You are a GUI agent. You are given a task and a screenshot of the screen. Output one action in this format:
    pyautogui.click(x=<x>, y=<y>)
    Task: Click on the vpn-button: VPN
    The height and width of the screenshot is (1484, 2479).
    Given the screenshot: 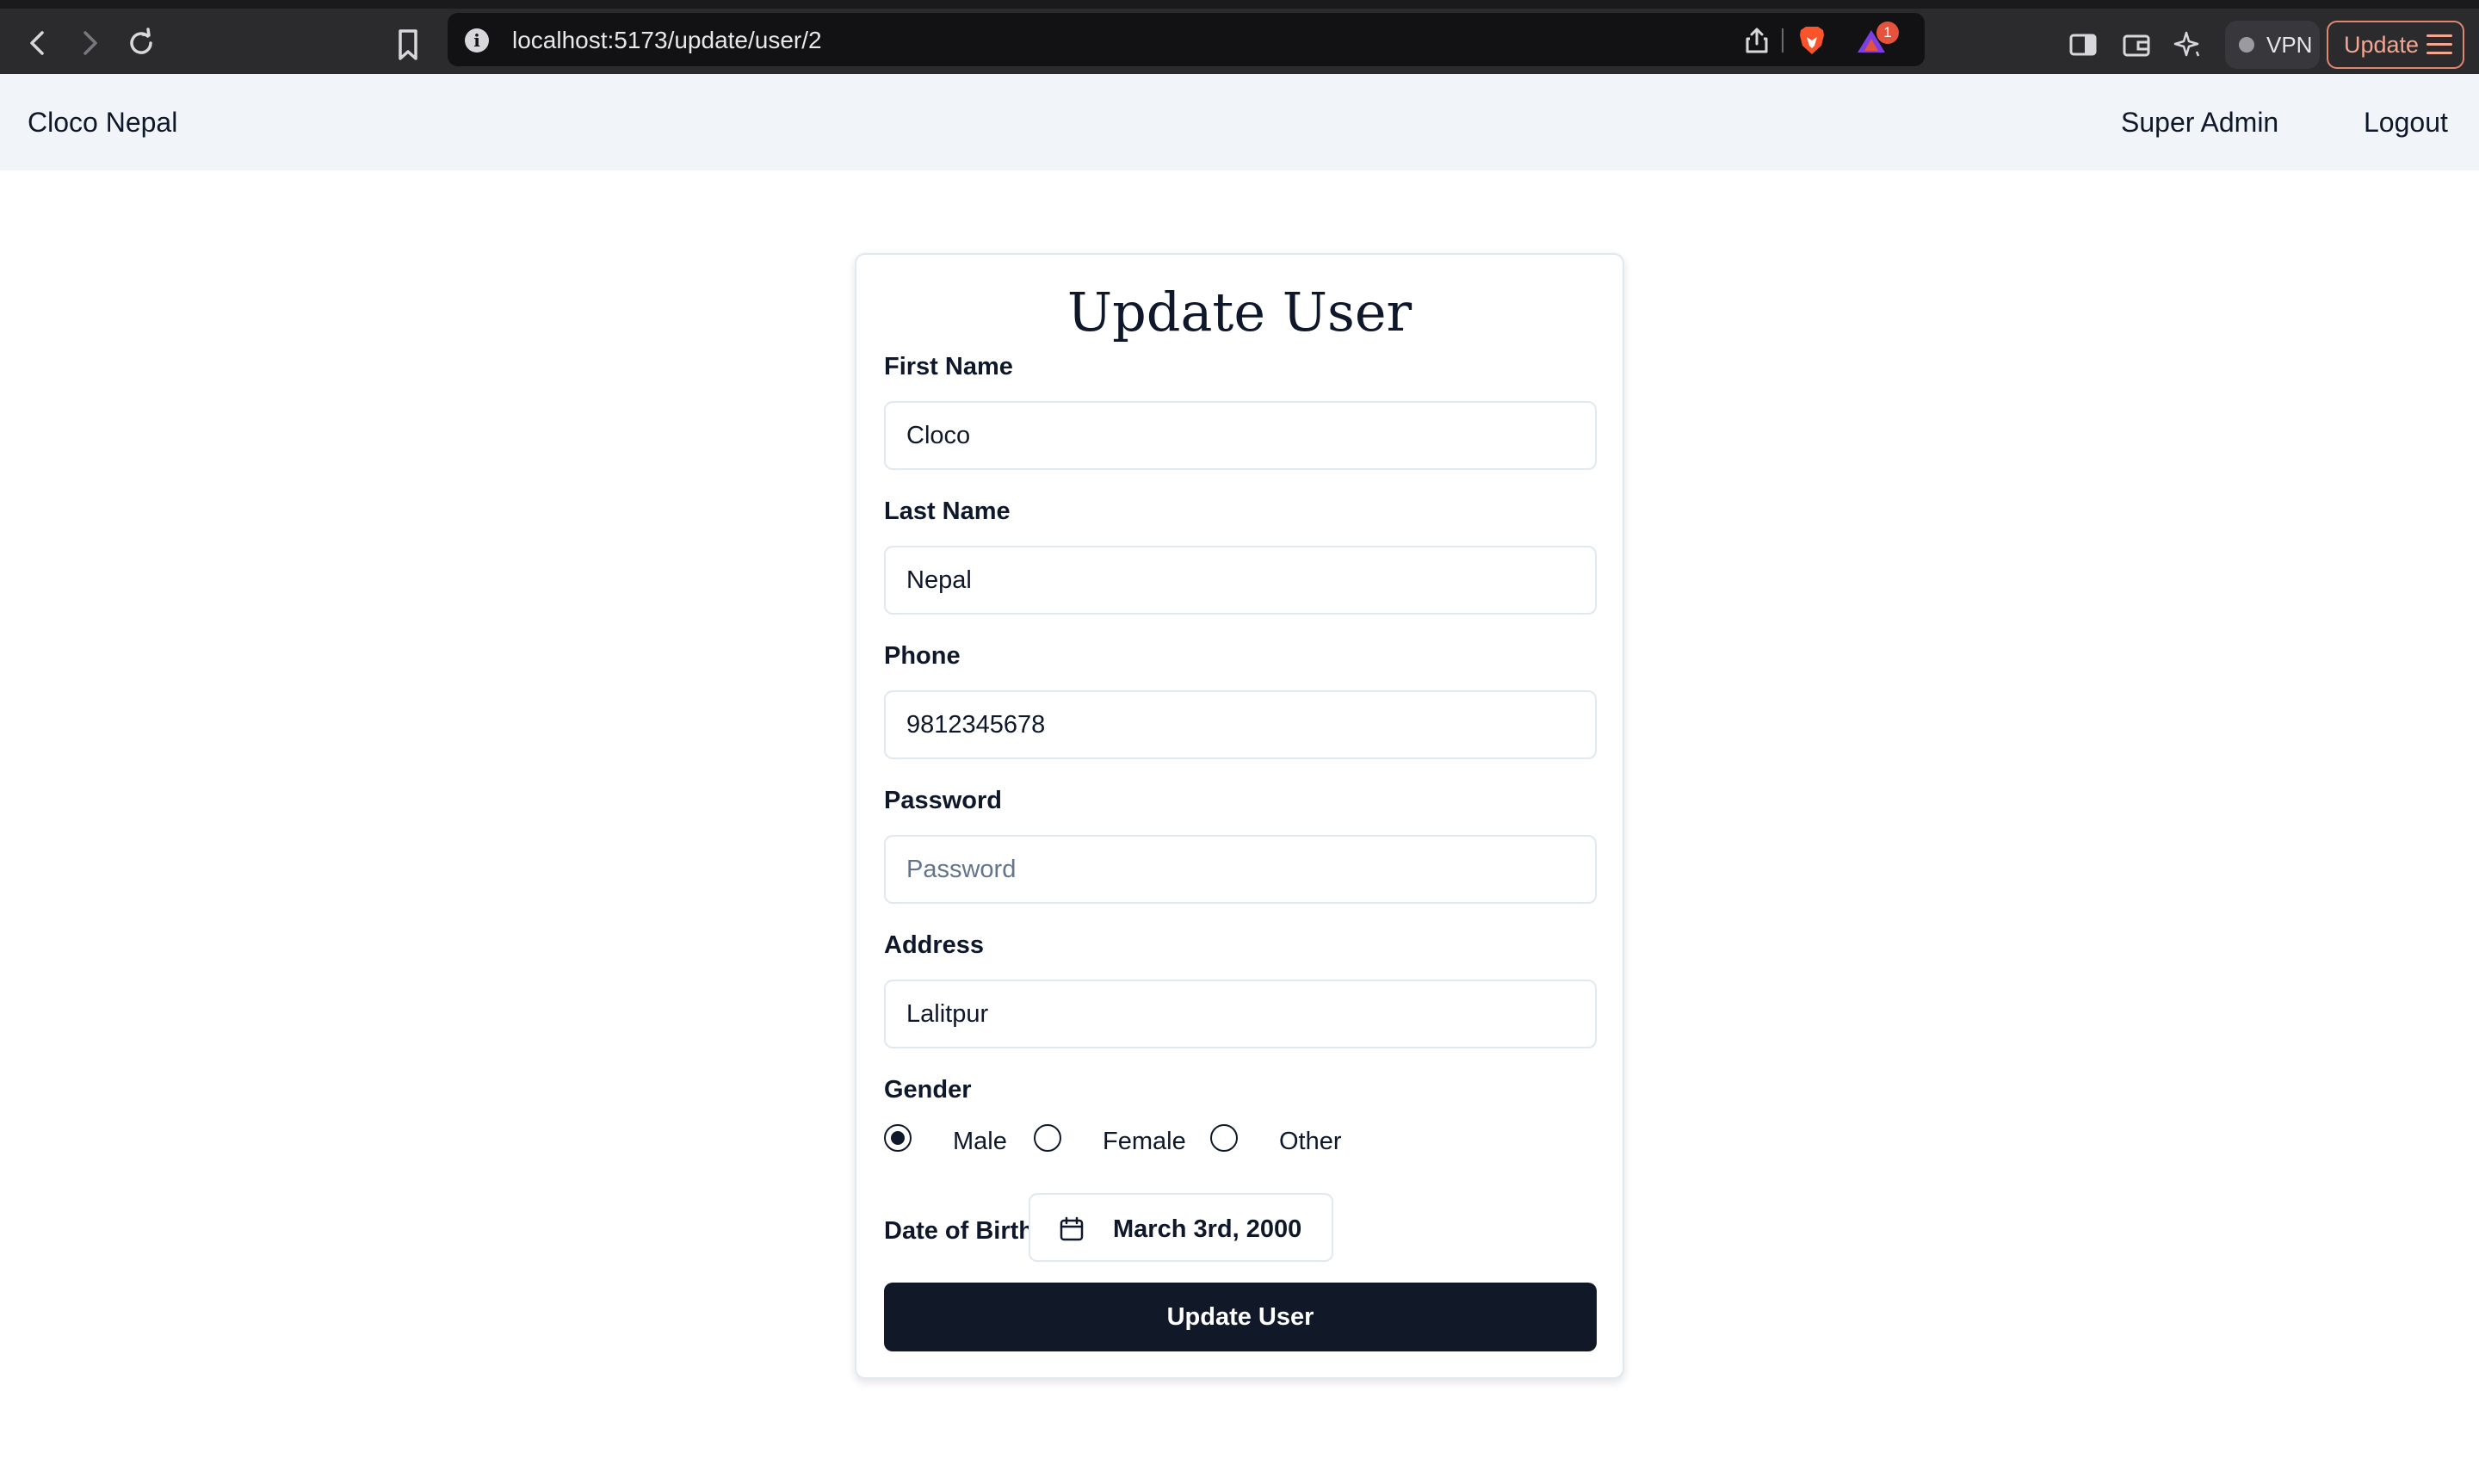 What is the action you would take?
    pyautogui.click(x=2272, y=45)
    